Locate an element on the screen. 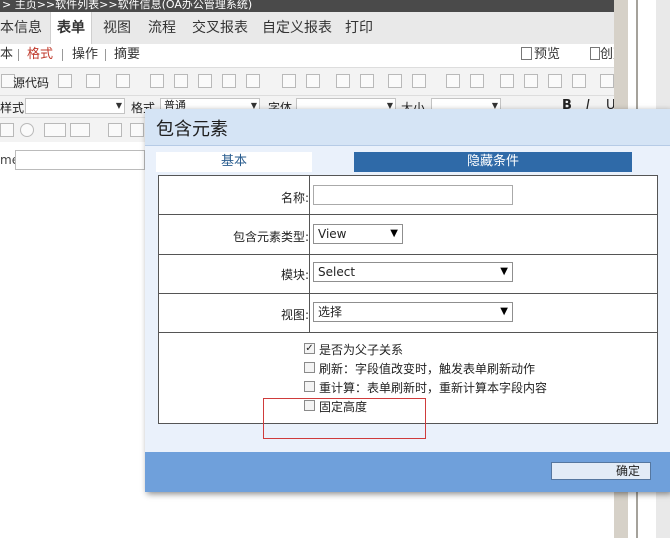  module-label: 模块: is located at coordinates (294, 275).